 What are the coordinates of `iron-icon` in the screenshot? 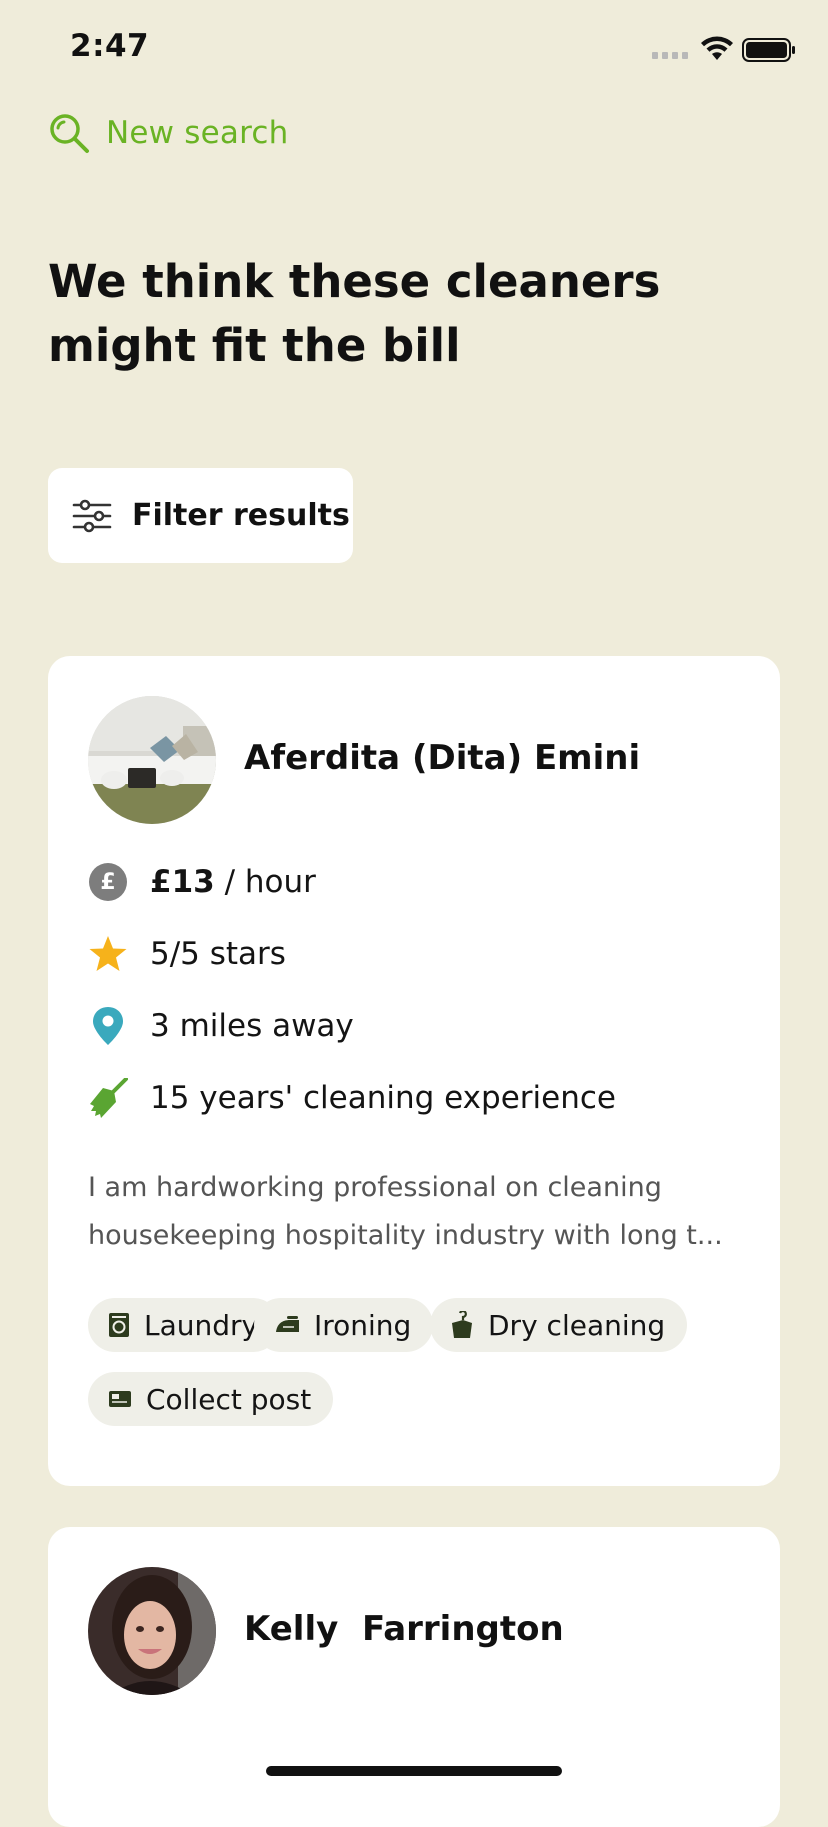 It's located at (287, 1325).